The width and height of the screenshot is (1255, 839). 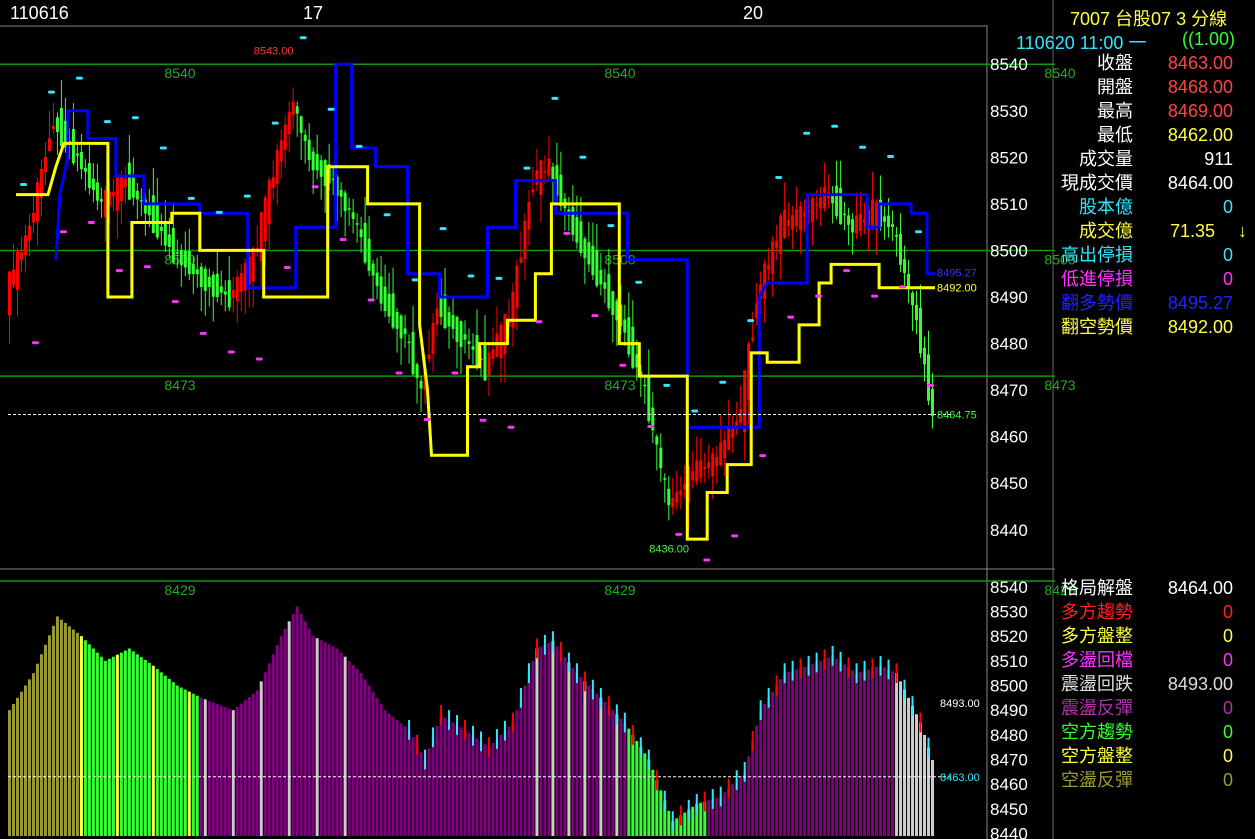 What do you see at coordinates (1150, 732) in the screenshot?
I see `pattern-row: 空方趨勢 0` at bounding box center [1150, 732].